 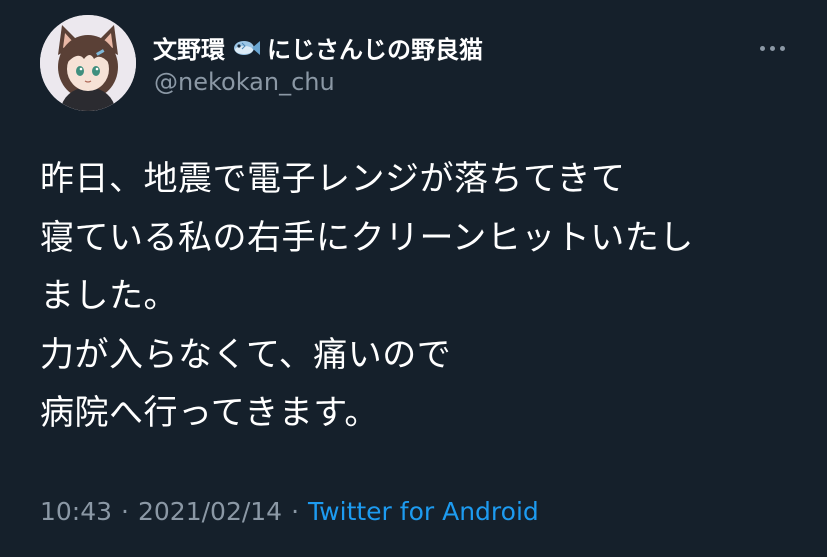 I want to click on tweet-line: 寝ている私の右手にクリーンヒットいたし, so click(x=367, y=237).